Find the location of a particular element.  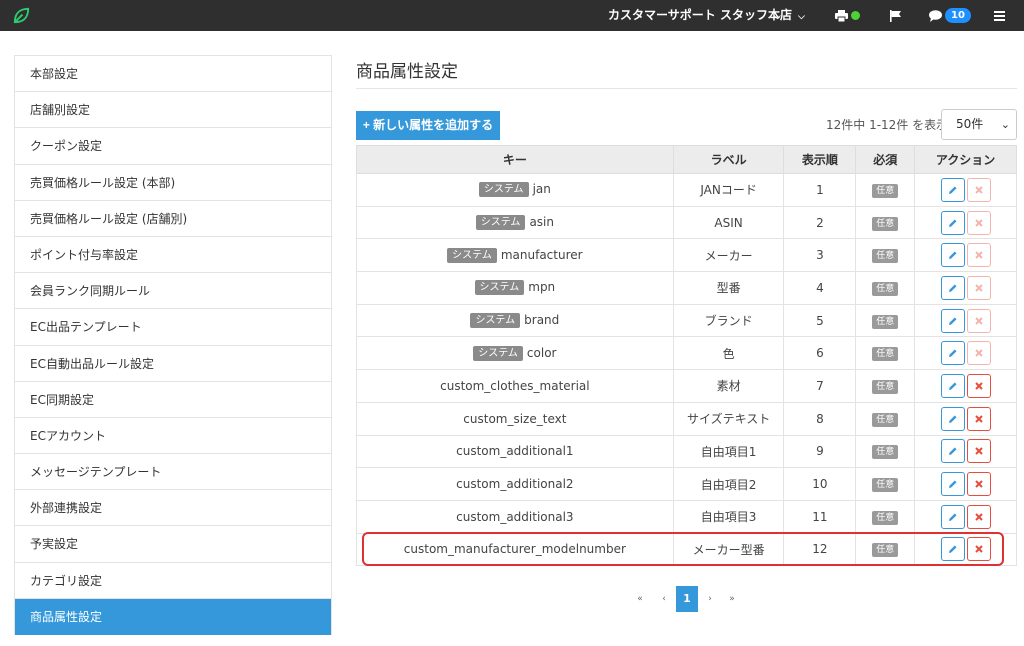

sidebar-item-hq-settings: 本部設定 is located at coordinates (173, 74).